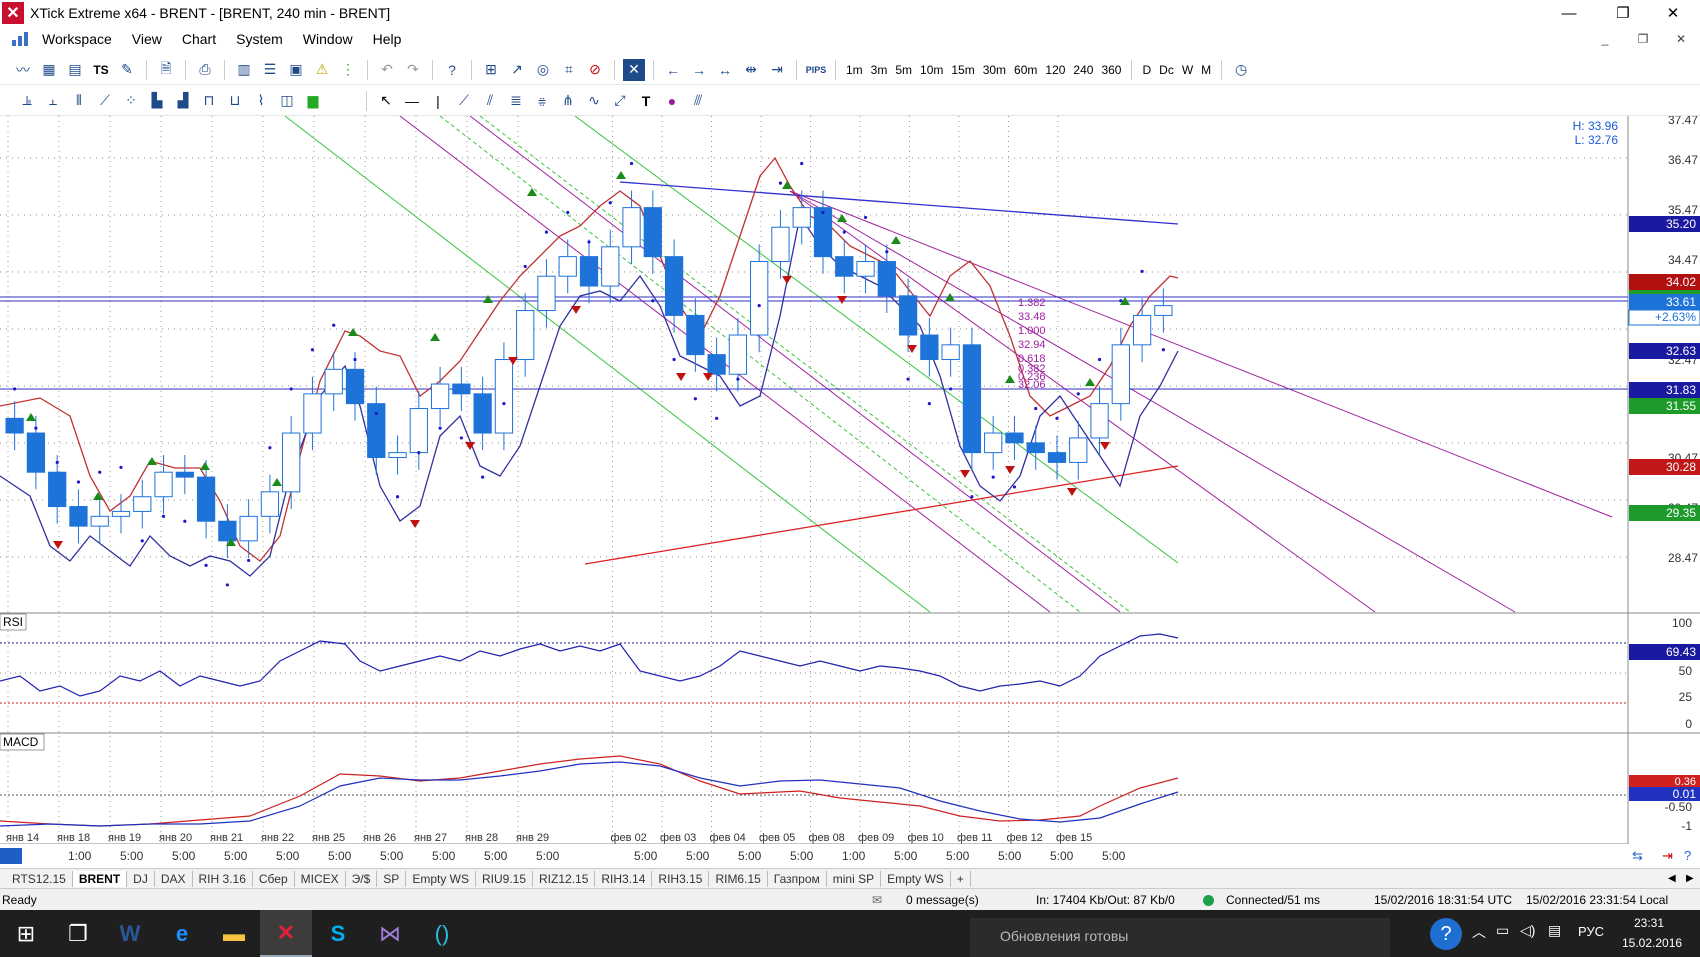 This screenshot has width=1700, height=957. Describe the element at coordinates (286, 933) in the screenshot. I see `xtick-app-icon: ✕` at that location.